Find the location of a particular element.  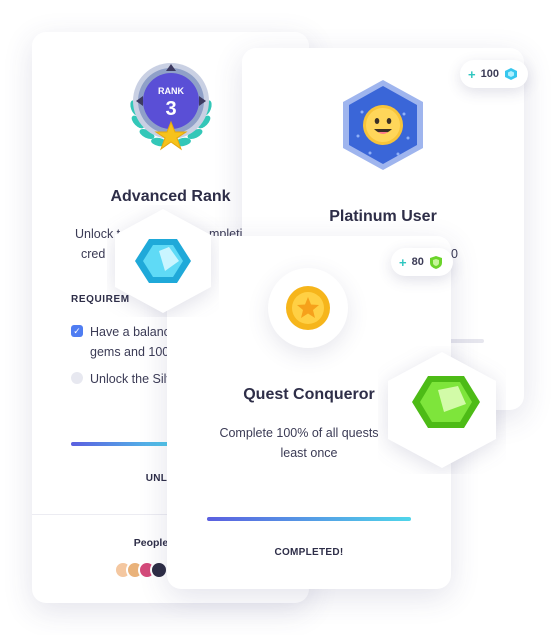

requirement-item: Unlock the Silv is located at coordinates (122, 379).